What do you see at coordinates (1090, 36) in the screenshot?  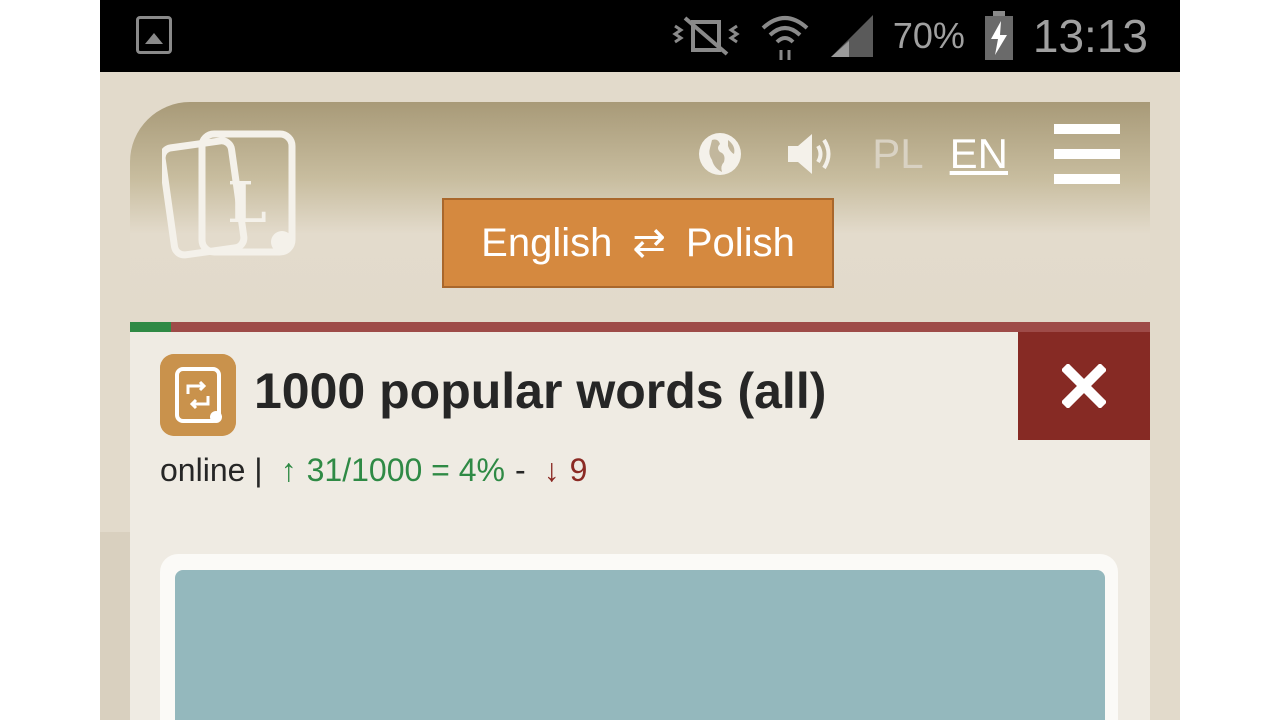 I see `clock: 13:13` at bounding box center [1090, 36].